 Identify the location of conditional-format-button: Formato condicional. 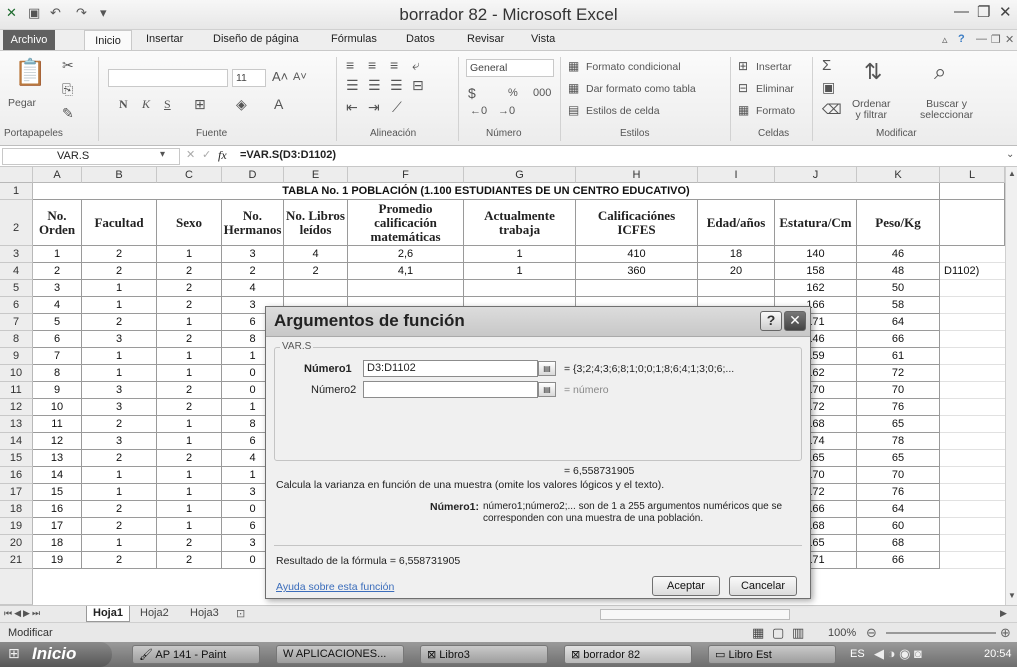
(633, 67).